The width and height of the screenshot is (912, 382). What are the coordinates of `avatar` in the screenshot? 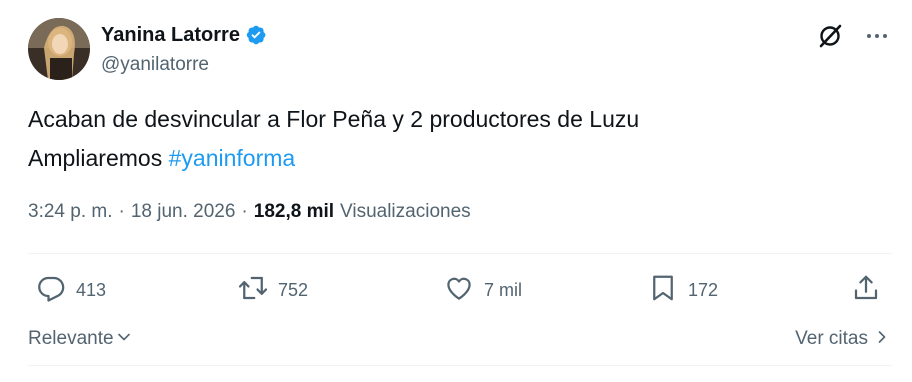 It's located at (59, 49).